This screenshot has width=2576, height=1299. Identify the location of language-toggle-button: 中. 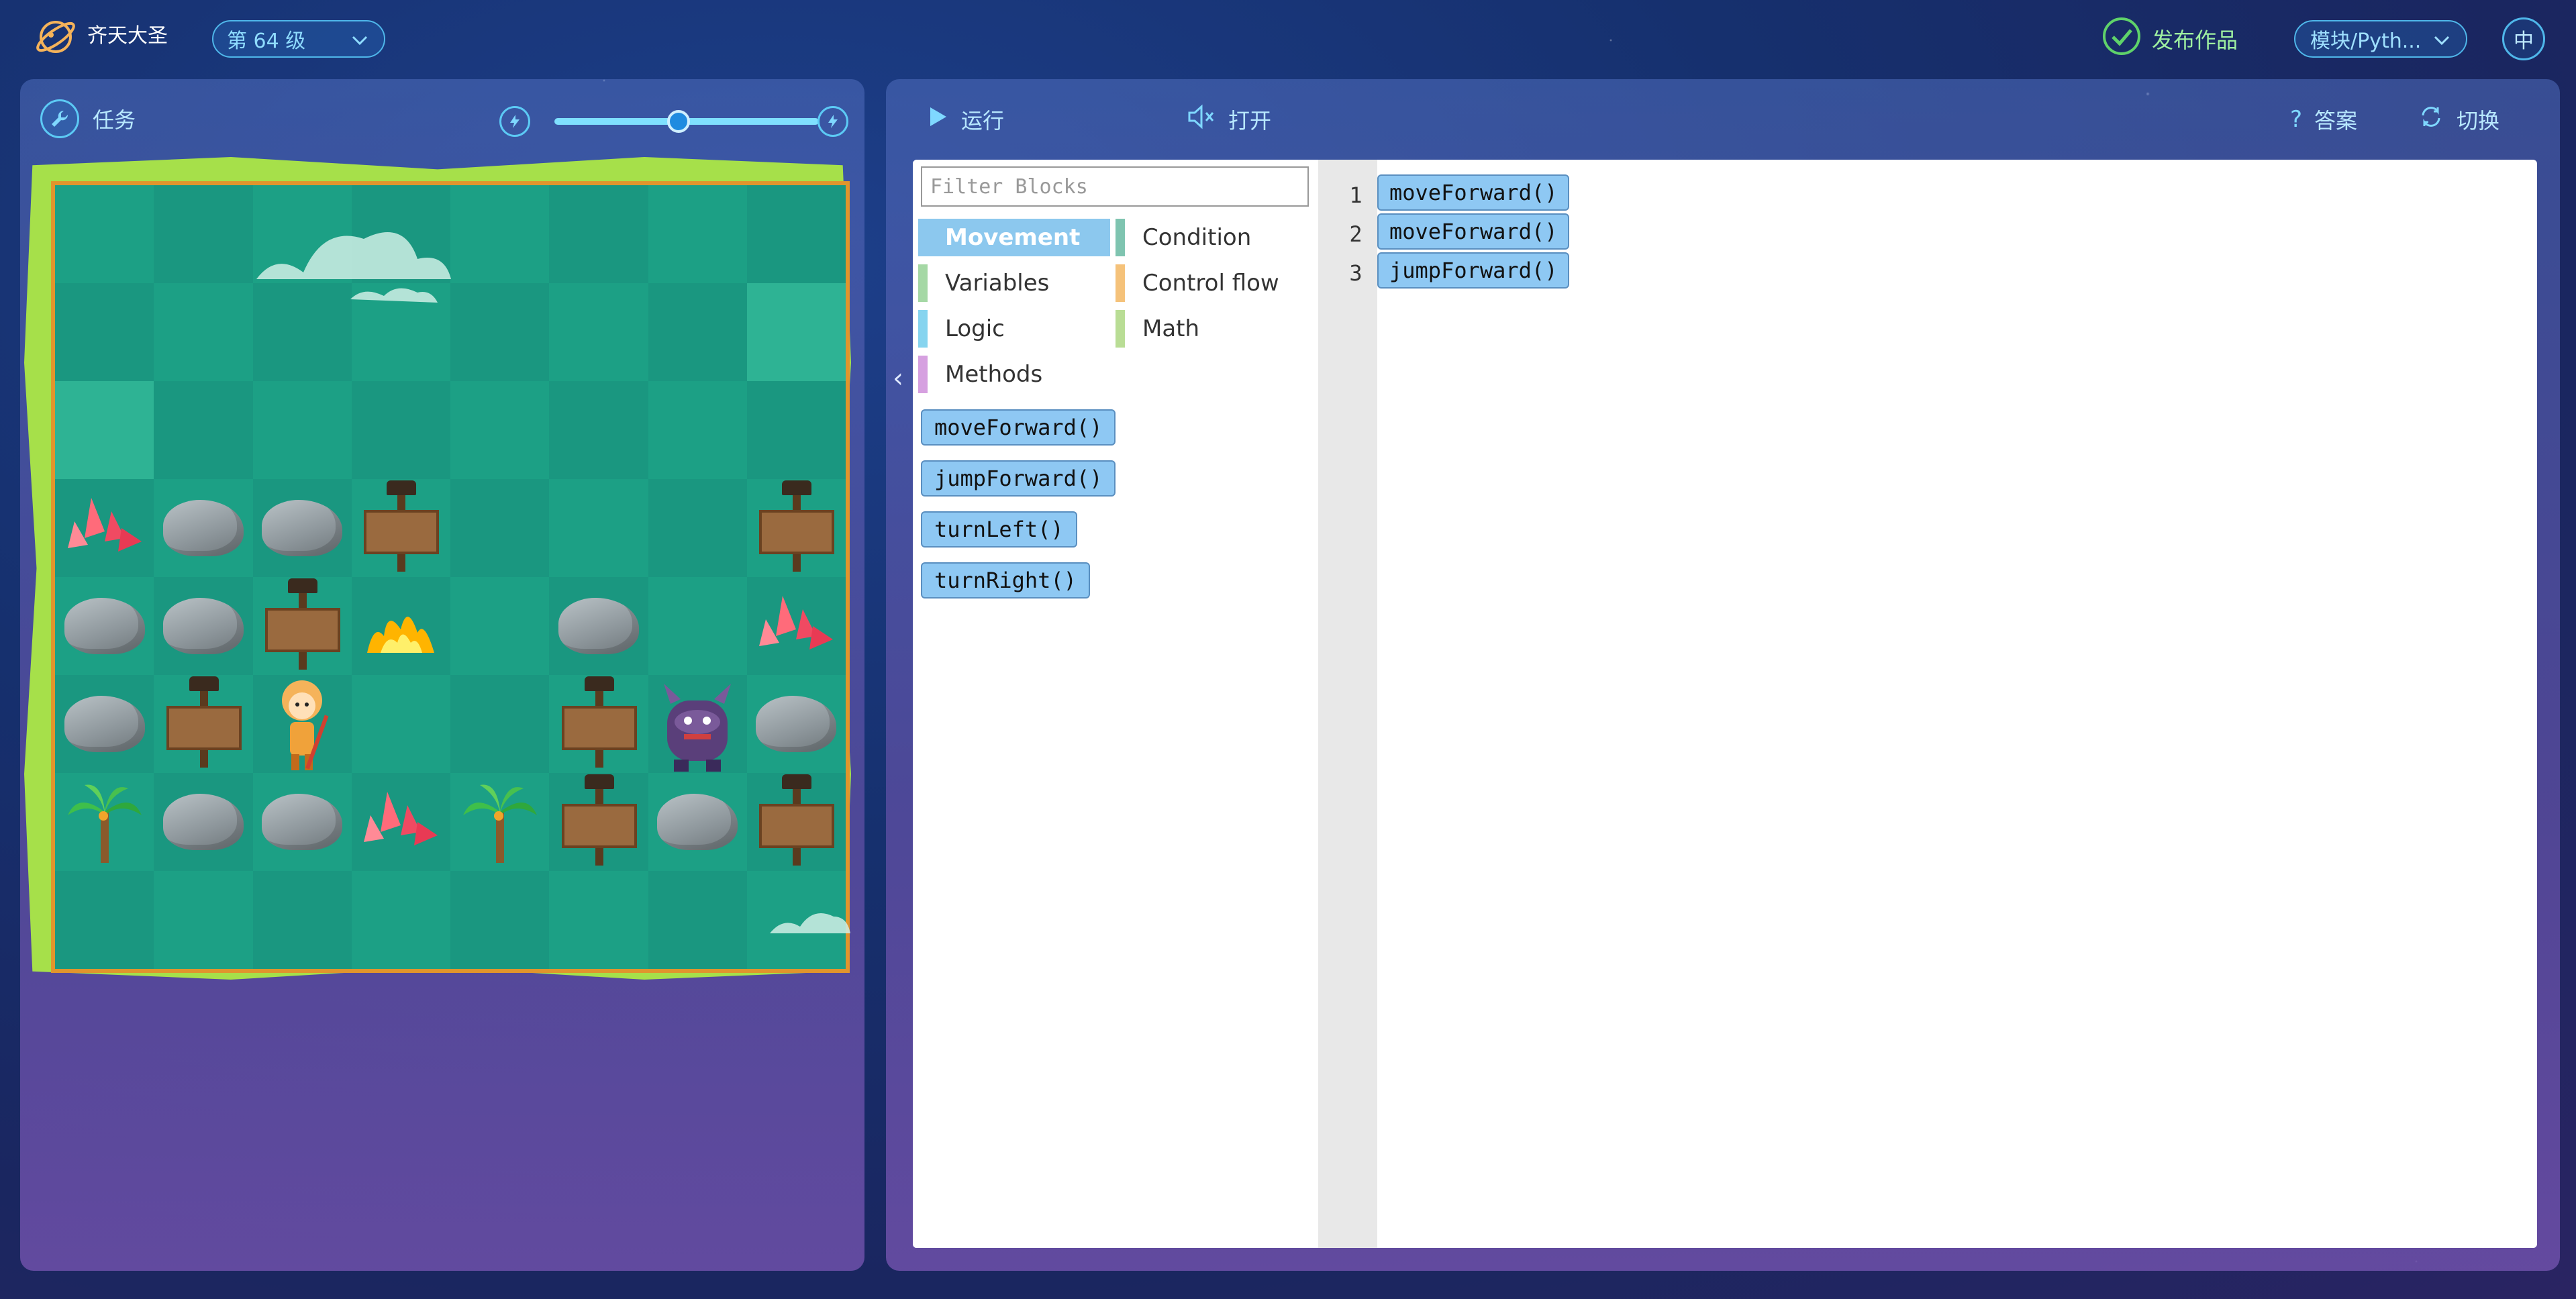
(2523, 38).